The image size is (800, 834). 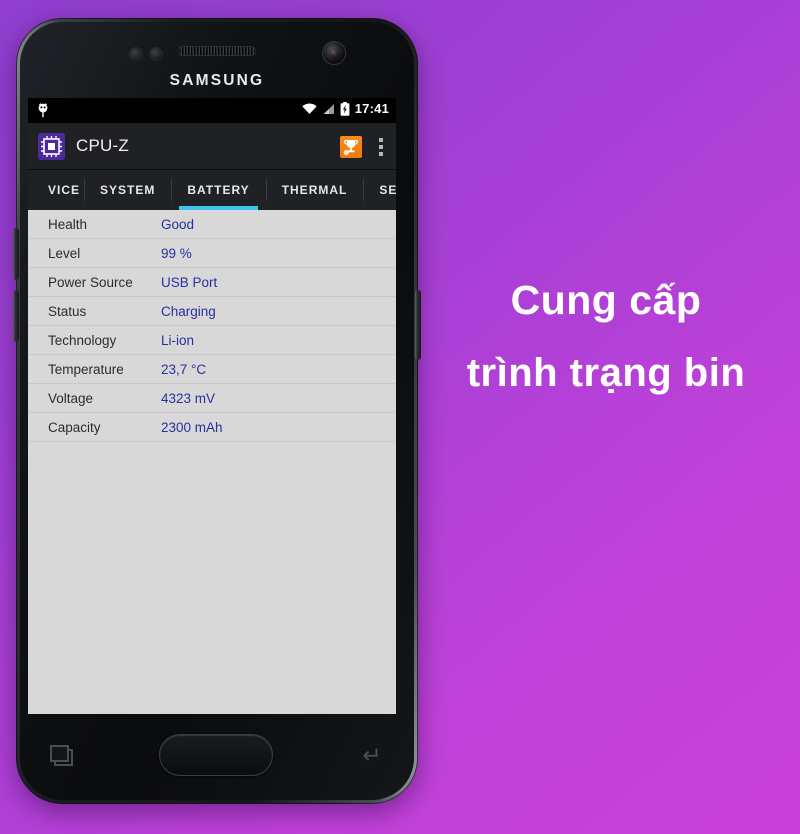 I want to click on top-bezel: SAMSUNG, so click(x=217, y=65).